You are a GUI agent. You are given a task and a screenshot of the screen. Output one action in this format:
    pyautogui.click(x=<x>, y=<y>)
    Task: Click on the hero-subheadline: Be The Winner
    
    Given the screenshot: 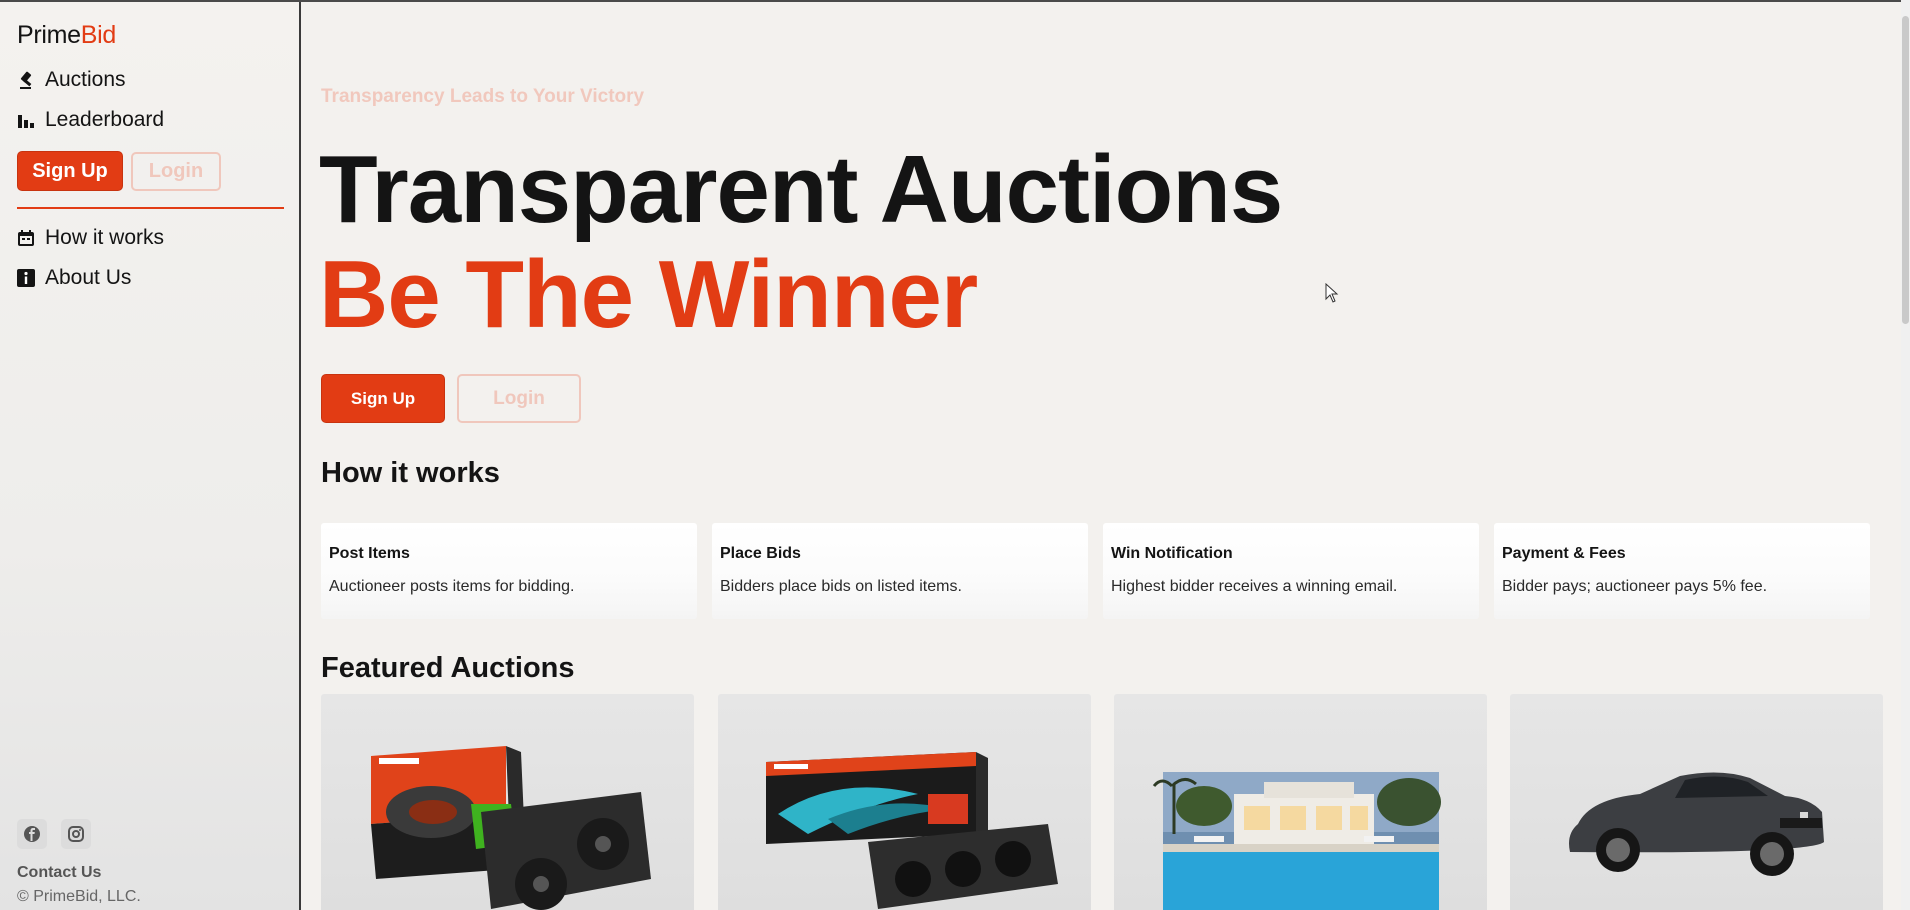 What is the action you would take?
    pyautogui.click(x=648, y=294)
    